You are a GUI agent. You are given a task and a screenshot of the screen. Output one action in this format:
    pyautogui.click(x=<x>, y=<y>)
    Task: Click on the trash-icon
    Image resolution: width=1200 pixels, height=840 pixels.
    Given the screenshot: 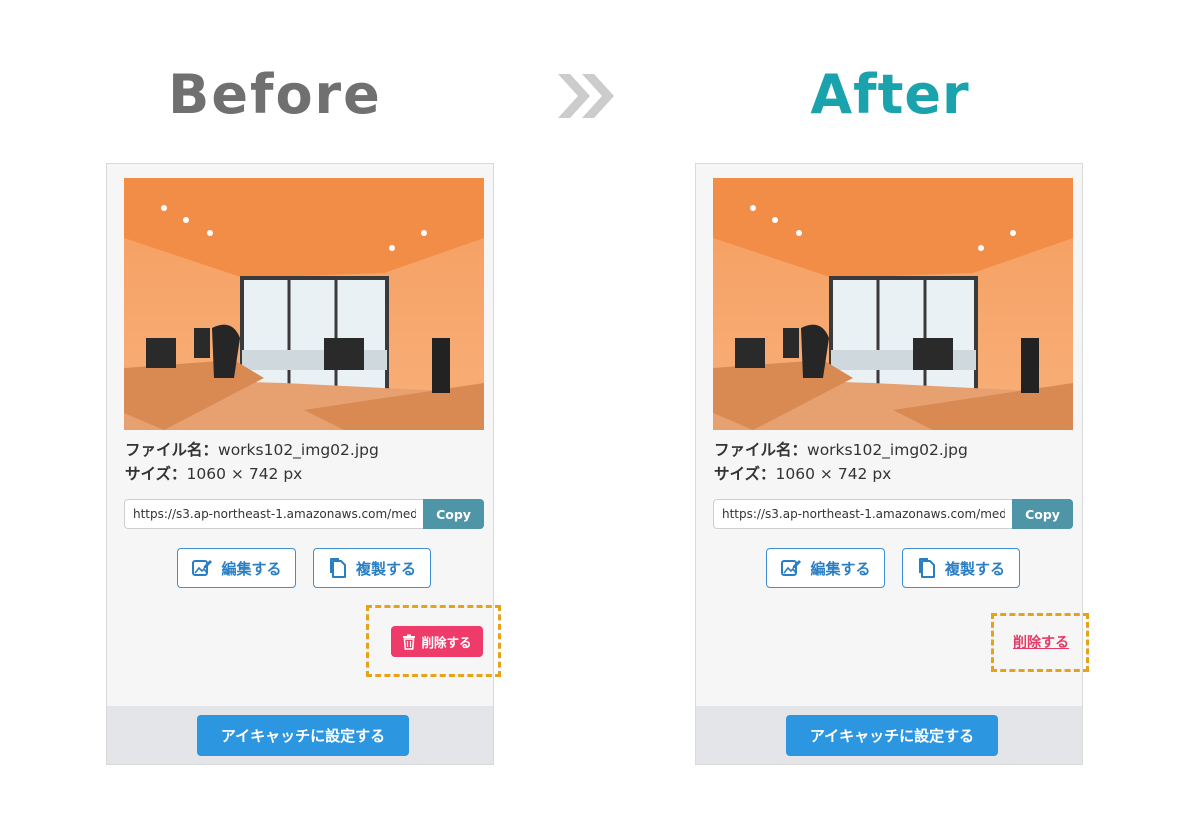 What is the action you would take?
    pyautogui.click(x=409, y=642)
    